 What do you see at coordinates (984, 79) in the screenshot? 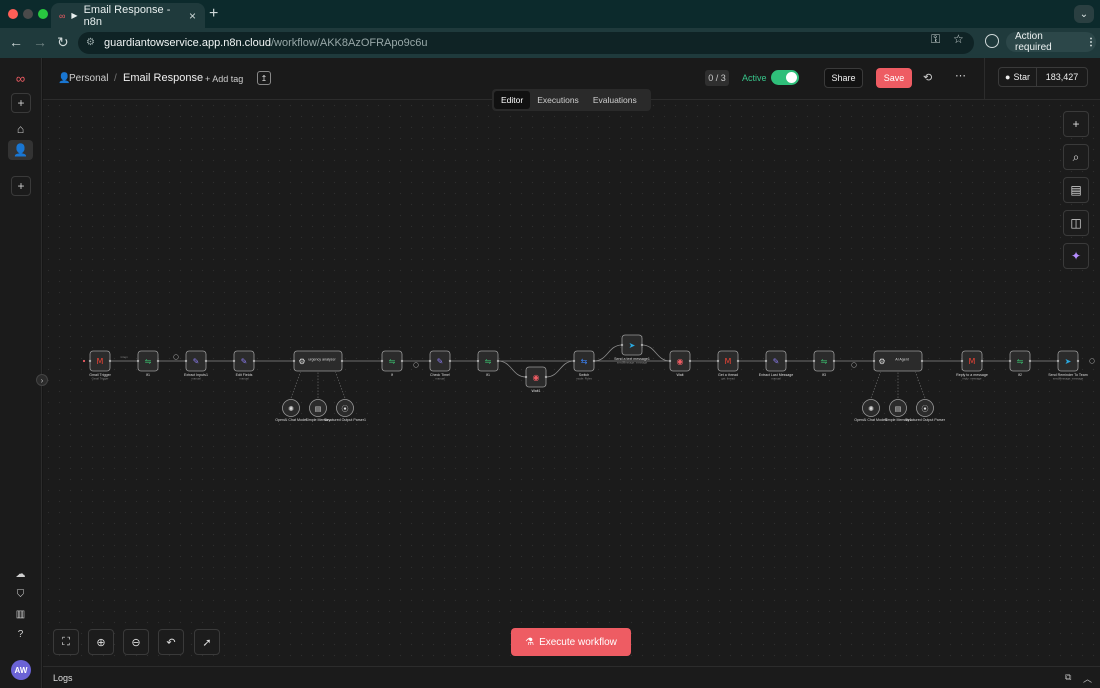
I see `header-divider` at bounding box center [984, 79].